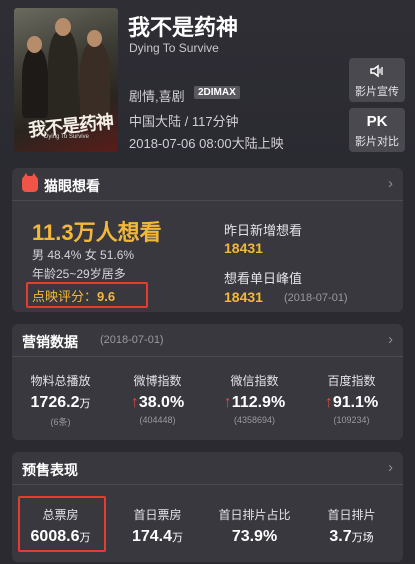 This screenshot has height=564, width=415. I want to click on preview-score: 点映评分：9.6, so click(73, 295).